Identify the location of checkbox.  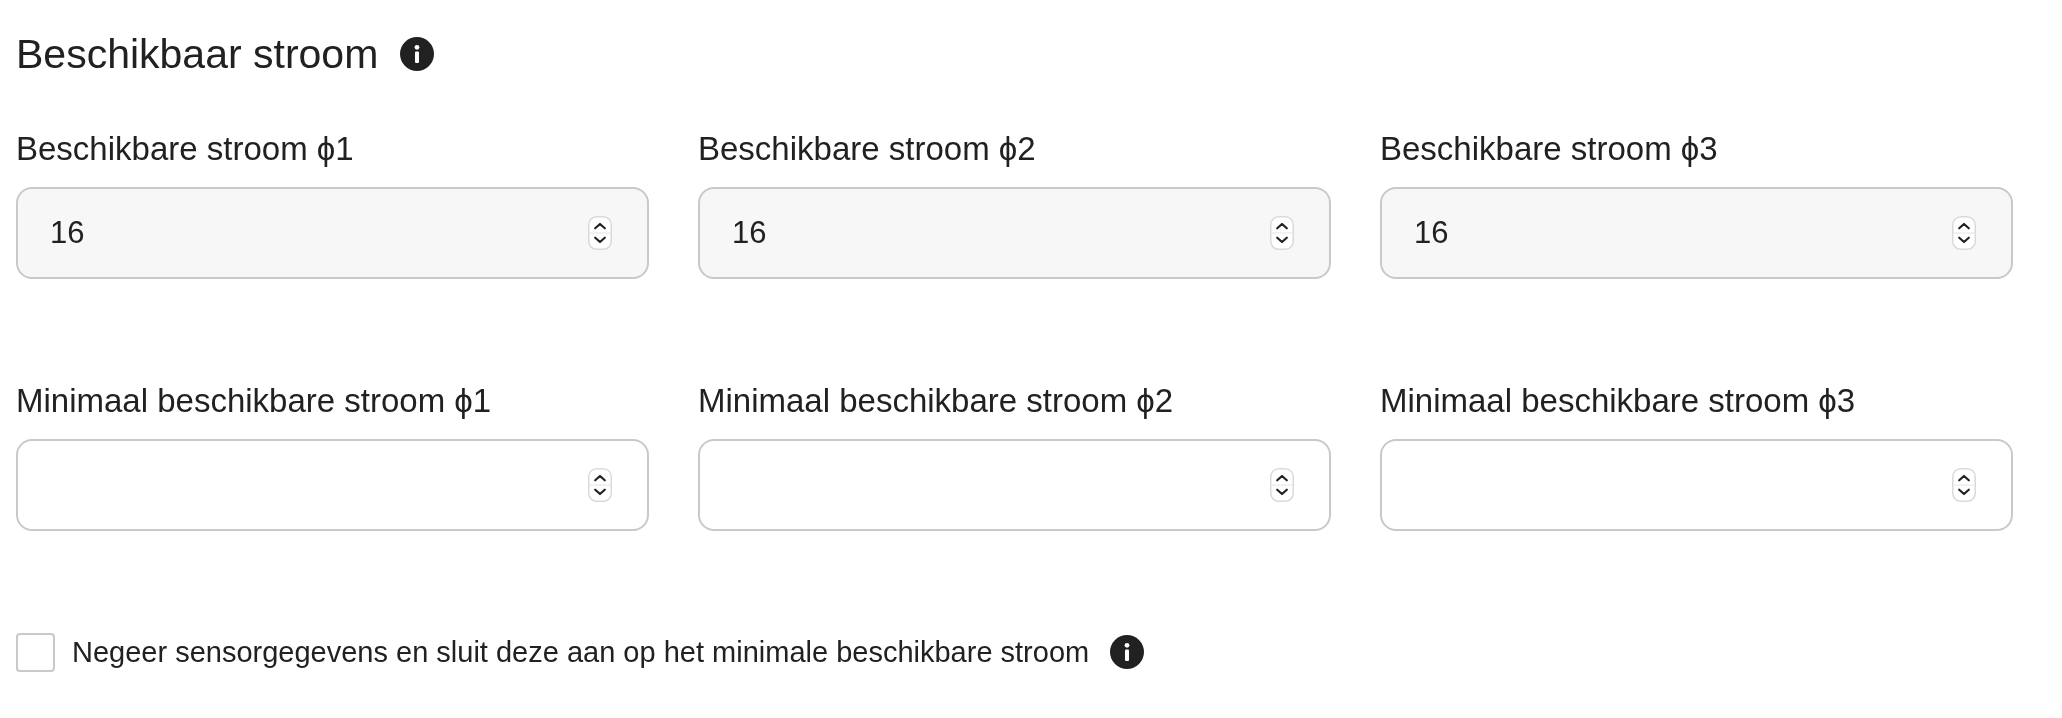
(35, 652).